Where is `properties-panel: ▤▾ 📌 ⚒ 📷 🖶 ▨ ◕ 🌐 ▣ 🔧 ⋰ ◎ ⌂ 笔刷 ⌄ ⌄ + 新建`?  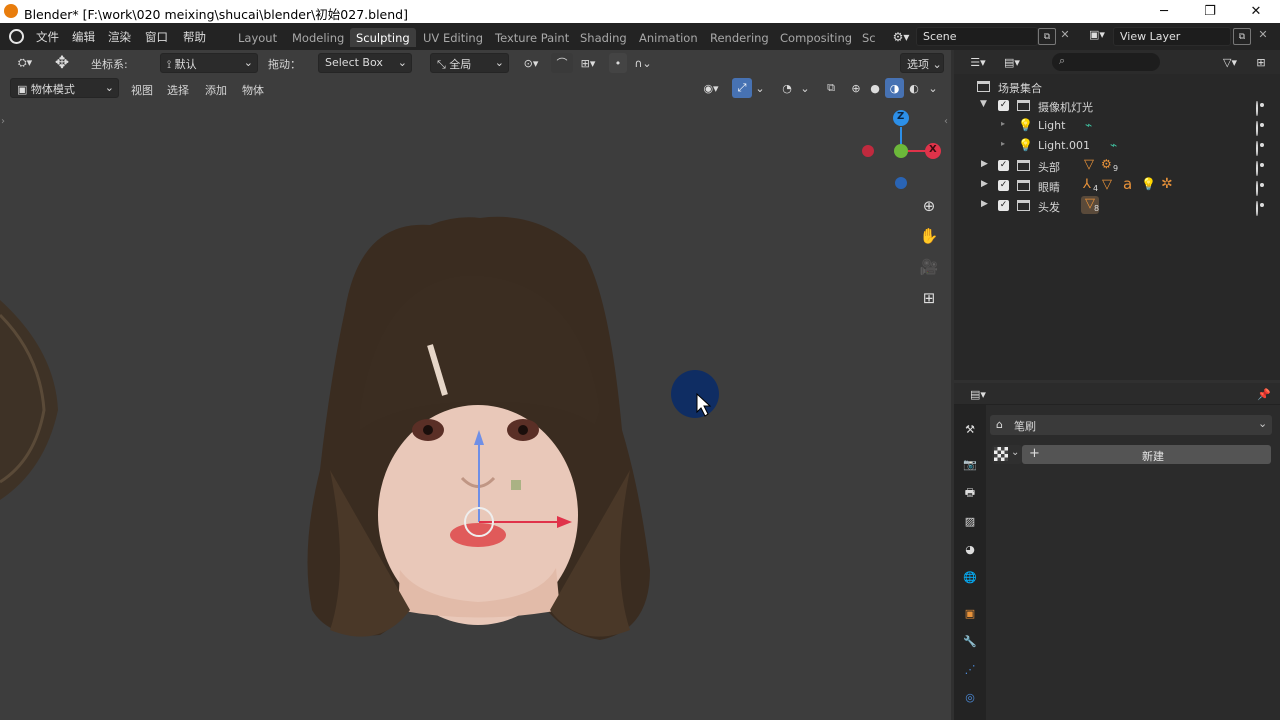 properties-panel: ▤▾ 📌 ⚒ 📷 🖶 ▨ ◕ 🌐 ▣ 🔧 ⋰ ◎ ⌂ 笔刷 ⌄ ⌄ + 新建 is located at coordinates (1117, 551).